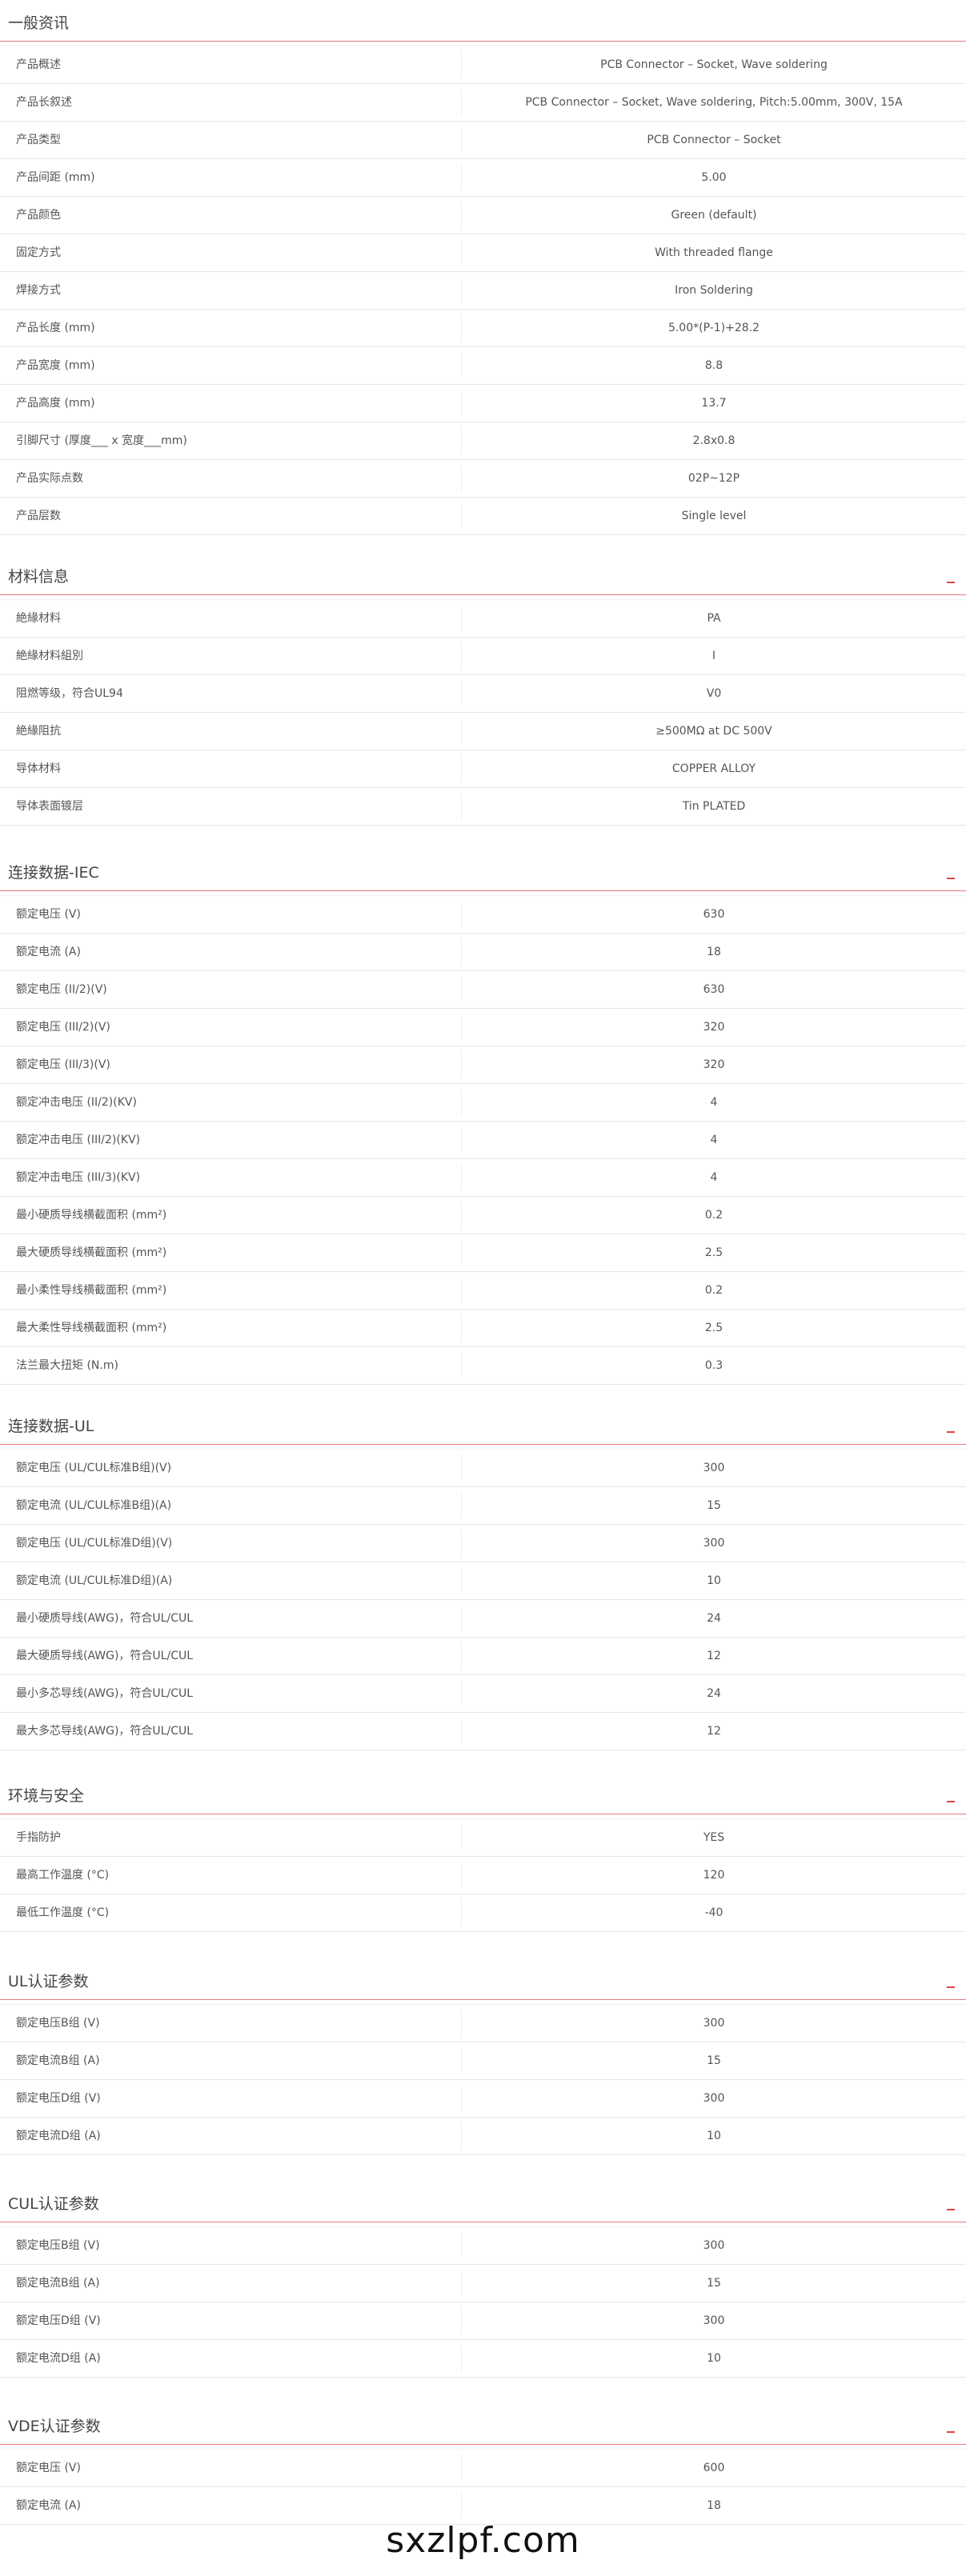 The image size is (966, 2576). I want to click on spec-label: 产品高度 (mm), so click(55, 403).